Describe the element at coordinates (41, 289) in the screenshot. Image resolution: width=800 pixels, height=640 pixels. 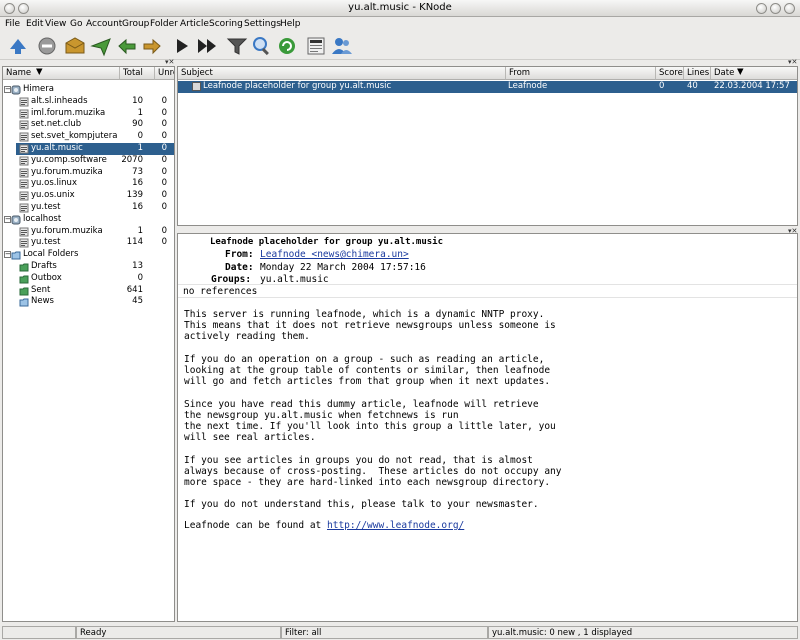
I see `folder-label: Sent` at that location.